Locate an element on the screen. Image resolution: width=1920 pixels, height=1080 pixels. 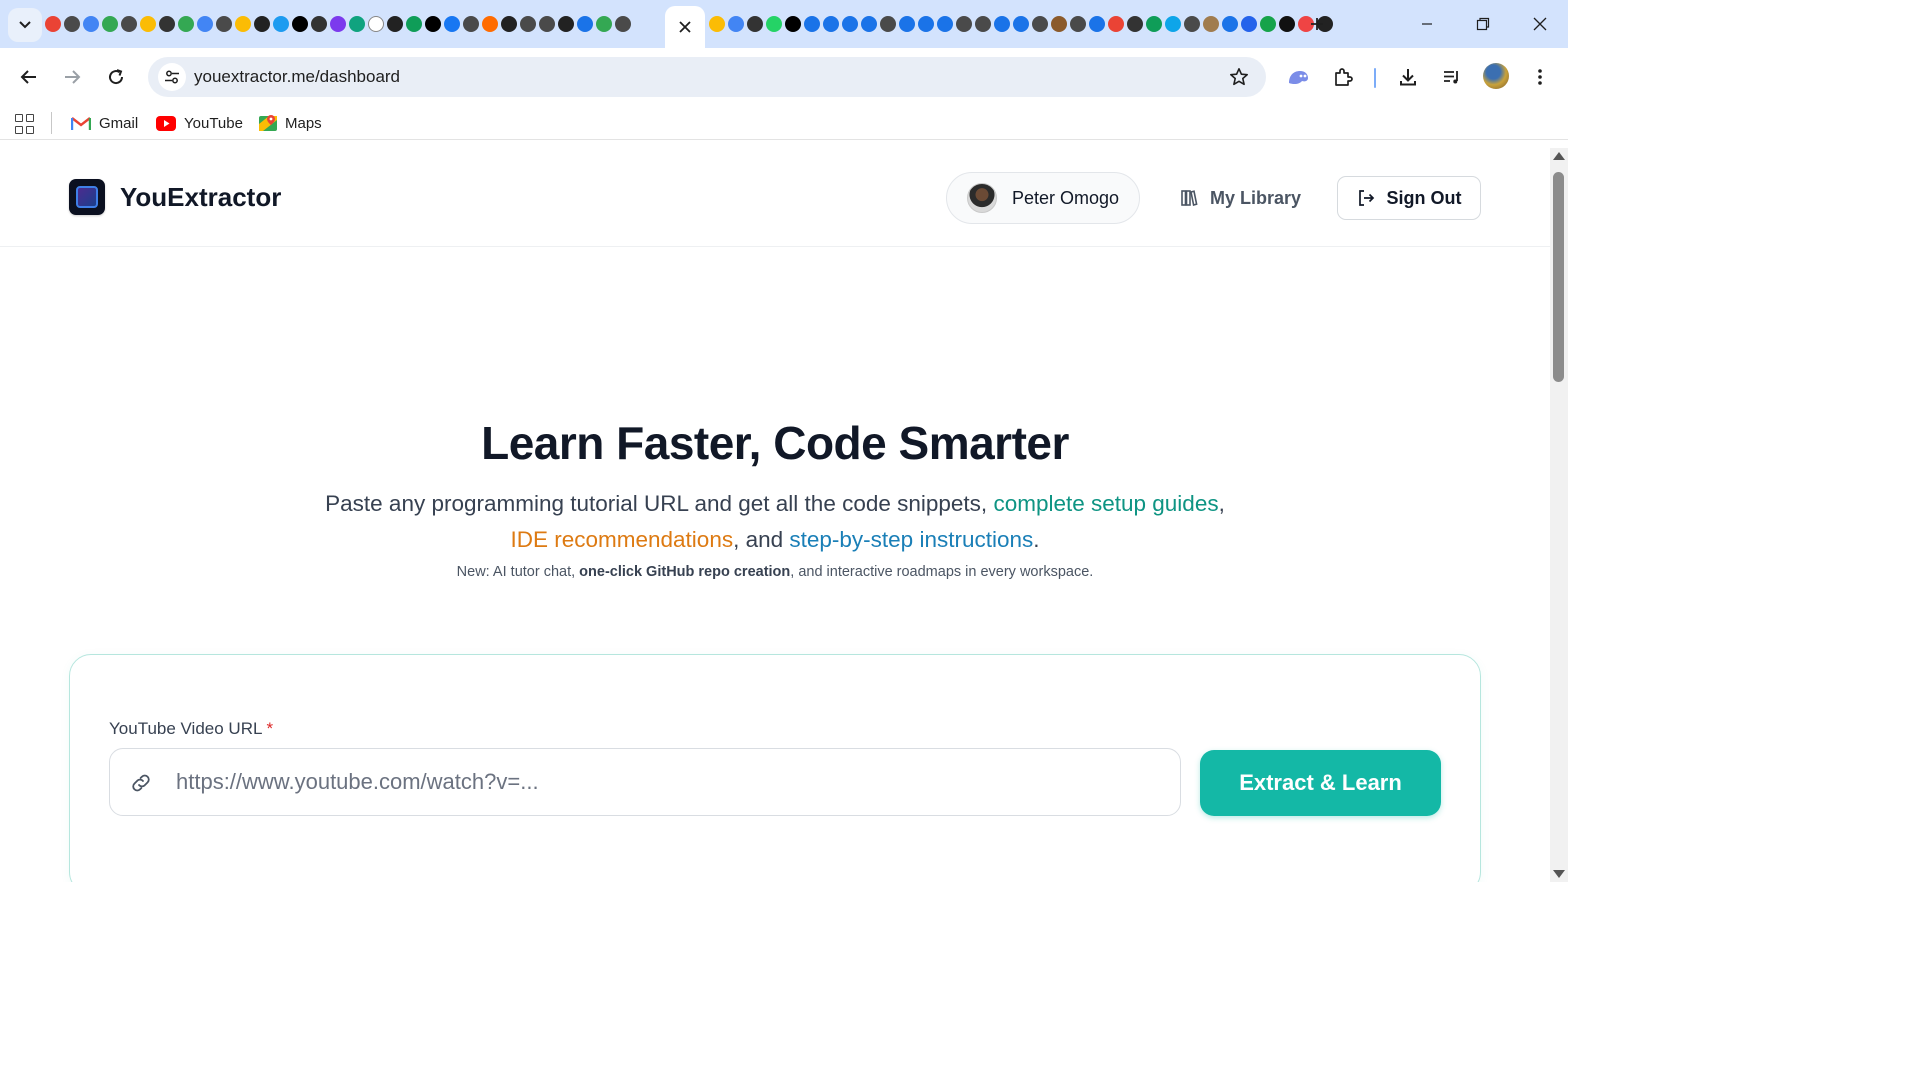
close-window-button is located at coordinates (1540, 24).